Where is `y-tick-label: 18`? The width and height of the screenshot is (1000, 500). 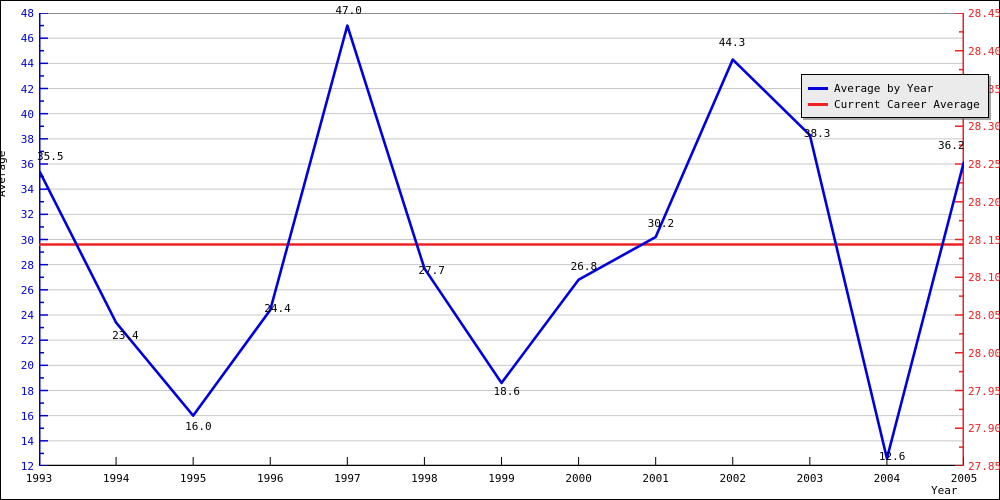
y-tick-label: 18 is located at coordinates (27, 391).